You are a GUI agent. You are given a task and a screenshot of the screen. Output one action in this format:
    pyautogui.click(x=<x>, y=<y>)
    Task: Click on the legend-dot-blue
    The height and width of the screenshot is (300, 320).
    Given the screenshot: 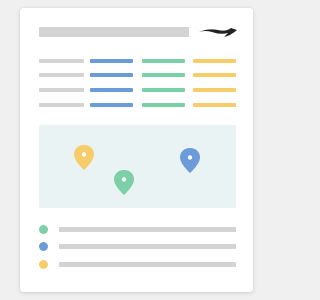 What is the action you would take?
    pyautogui.click(x=43, y=246)
    